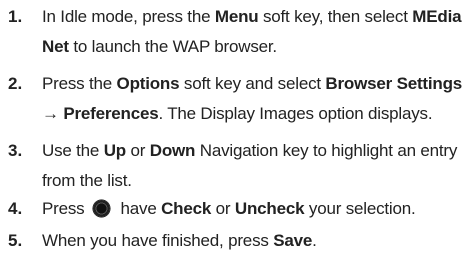 The width and height of the screenshot is (467, 259). What do you see at coordinates (437, 16) in the screenshot?
I see `menu-item-media: MEdia` at bounding box center [437, 16].